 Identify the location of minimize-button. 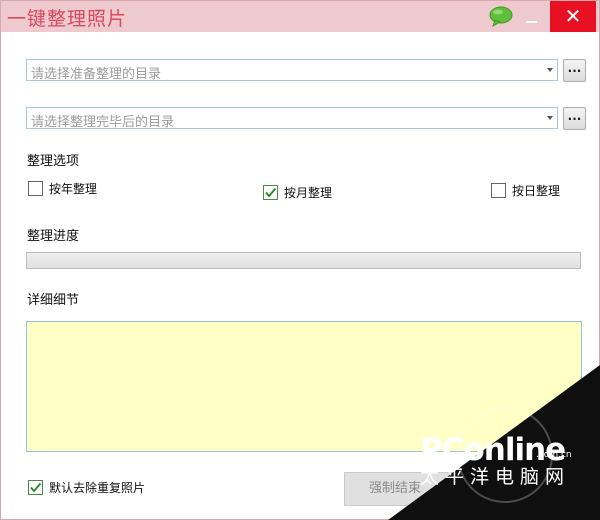
(532, 16).